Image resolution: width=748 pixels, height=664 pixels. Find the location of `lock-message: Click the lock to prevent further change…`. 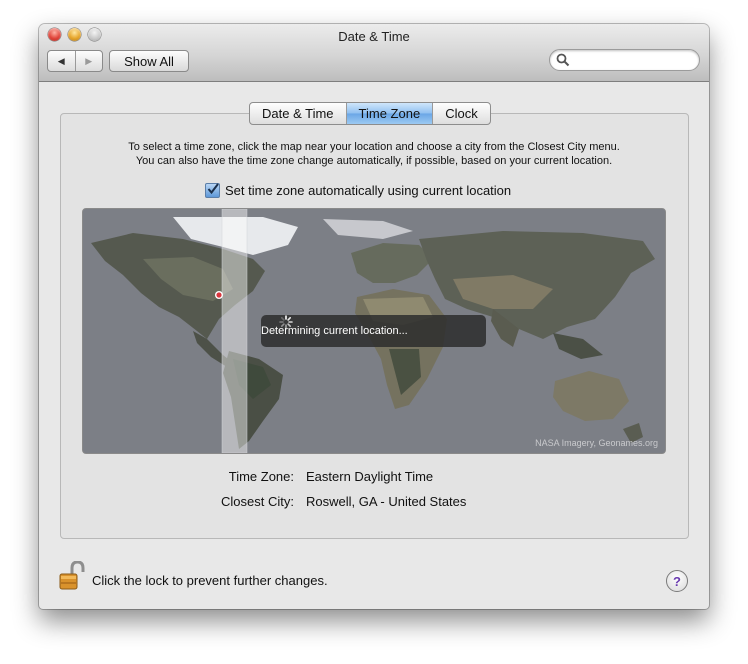

lock-message: Click the lock to prevent further change… is located at coordinates (210, 580).